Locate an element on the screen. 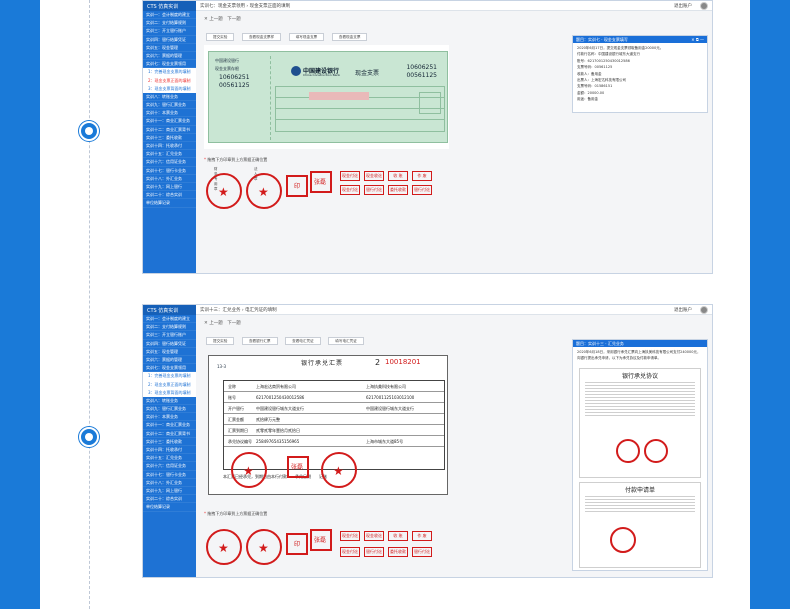  tab-fill-cheque: 填写现金支票 is located at coordinates (306, 37).